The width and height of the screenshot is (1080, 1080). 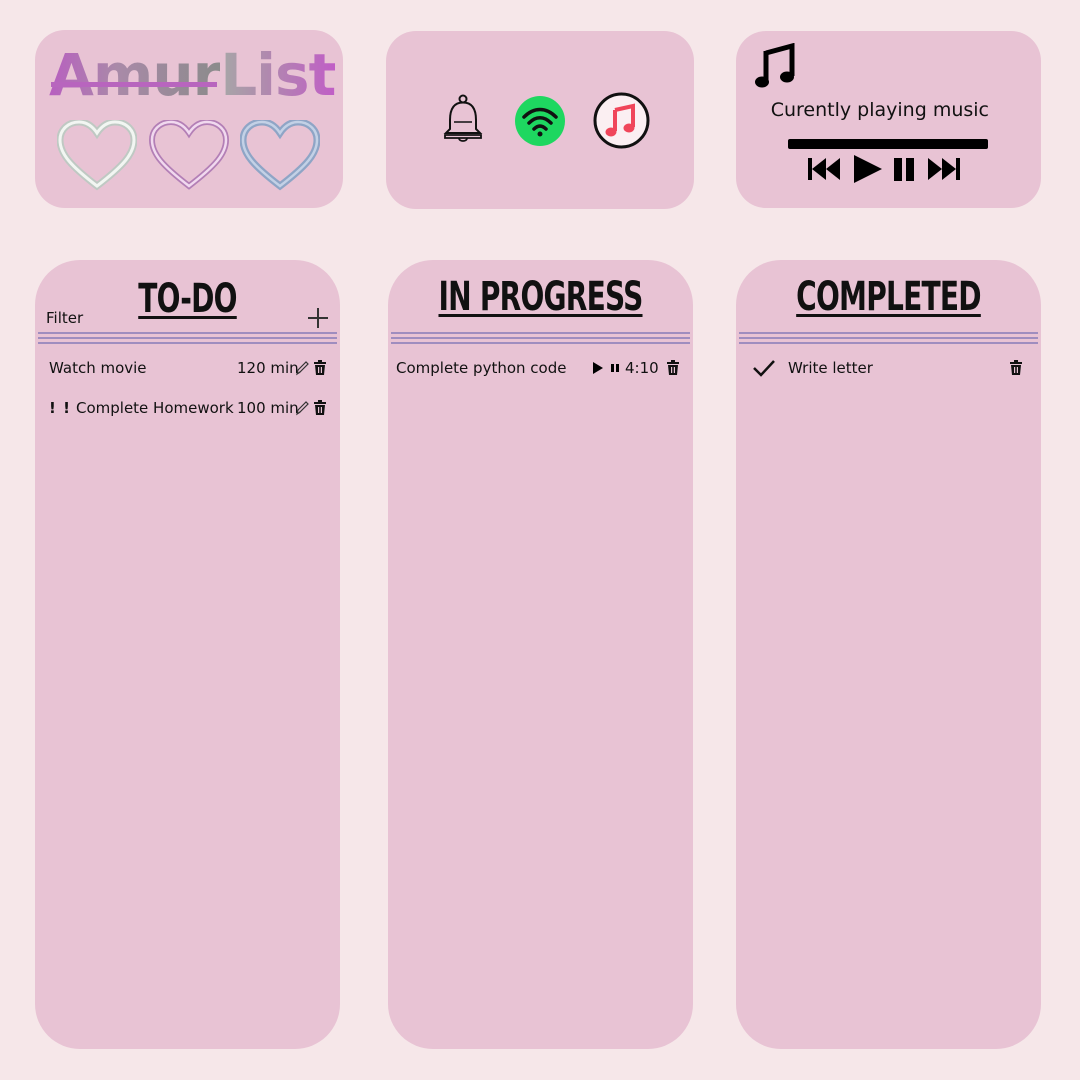 I want to click on task-name: Write letter, so click(x=830, y=368).